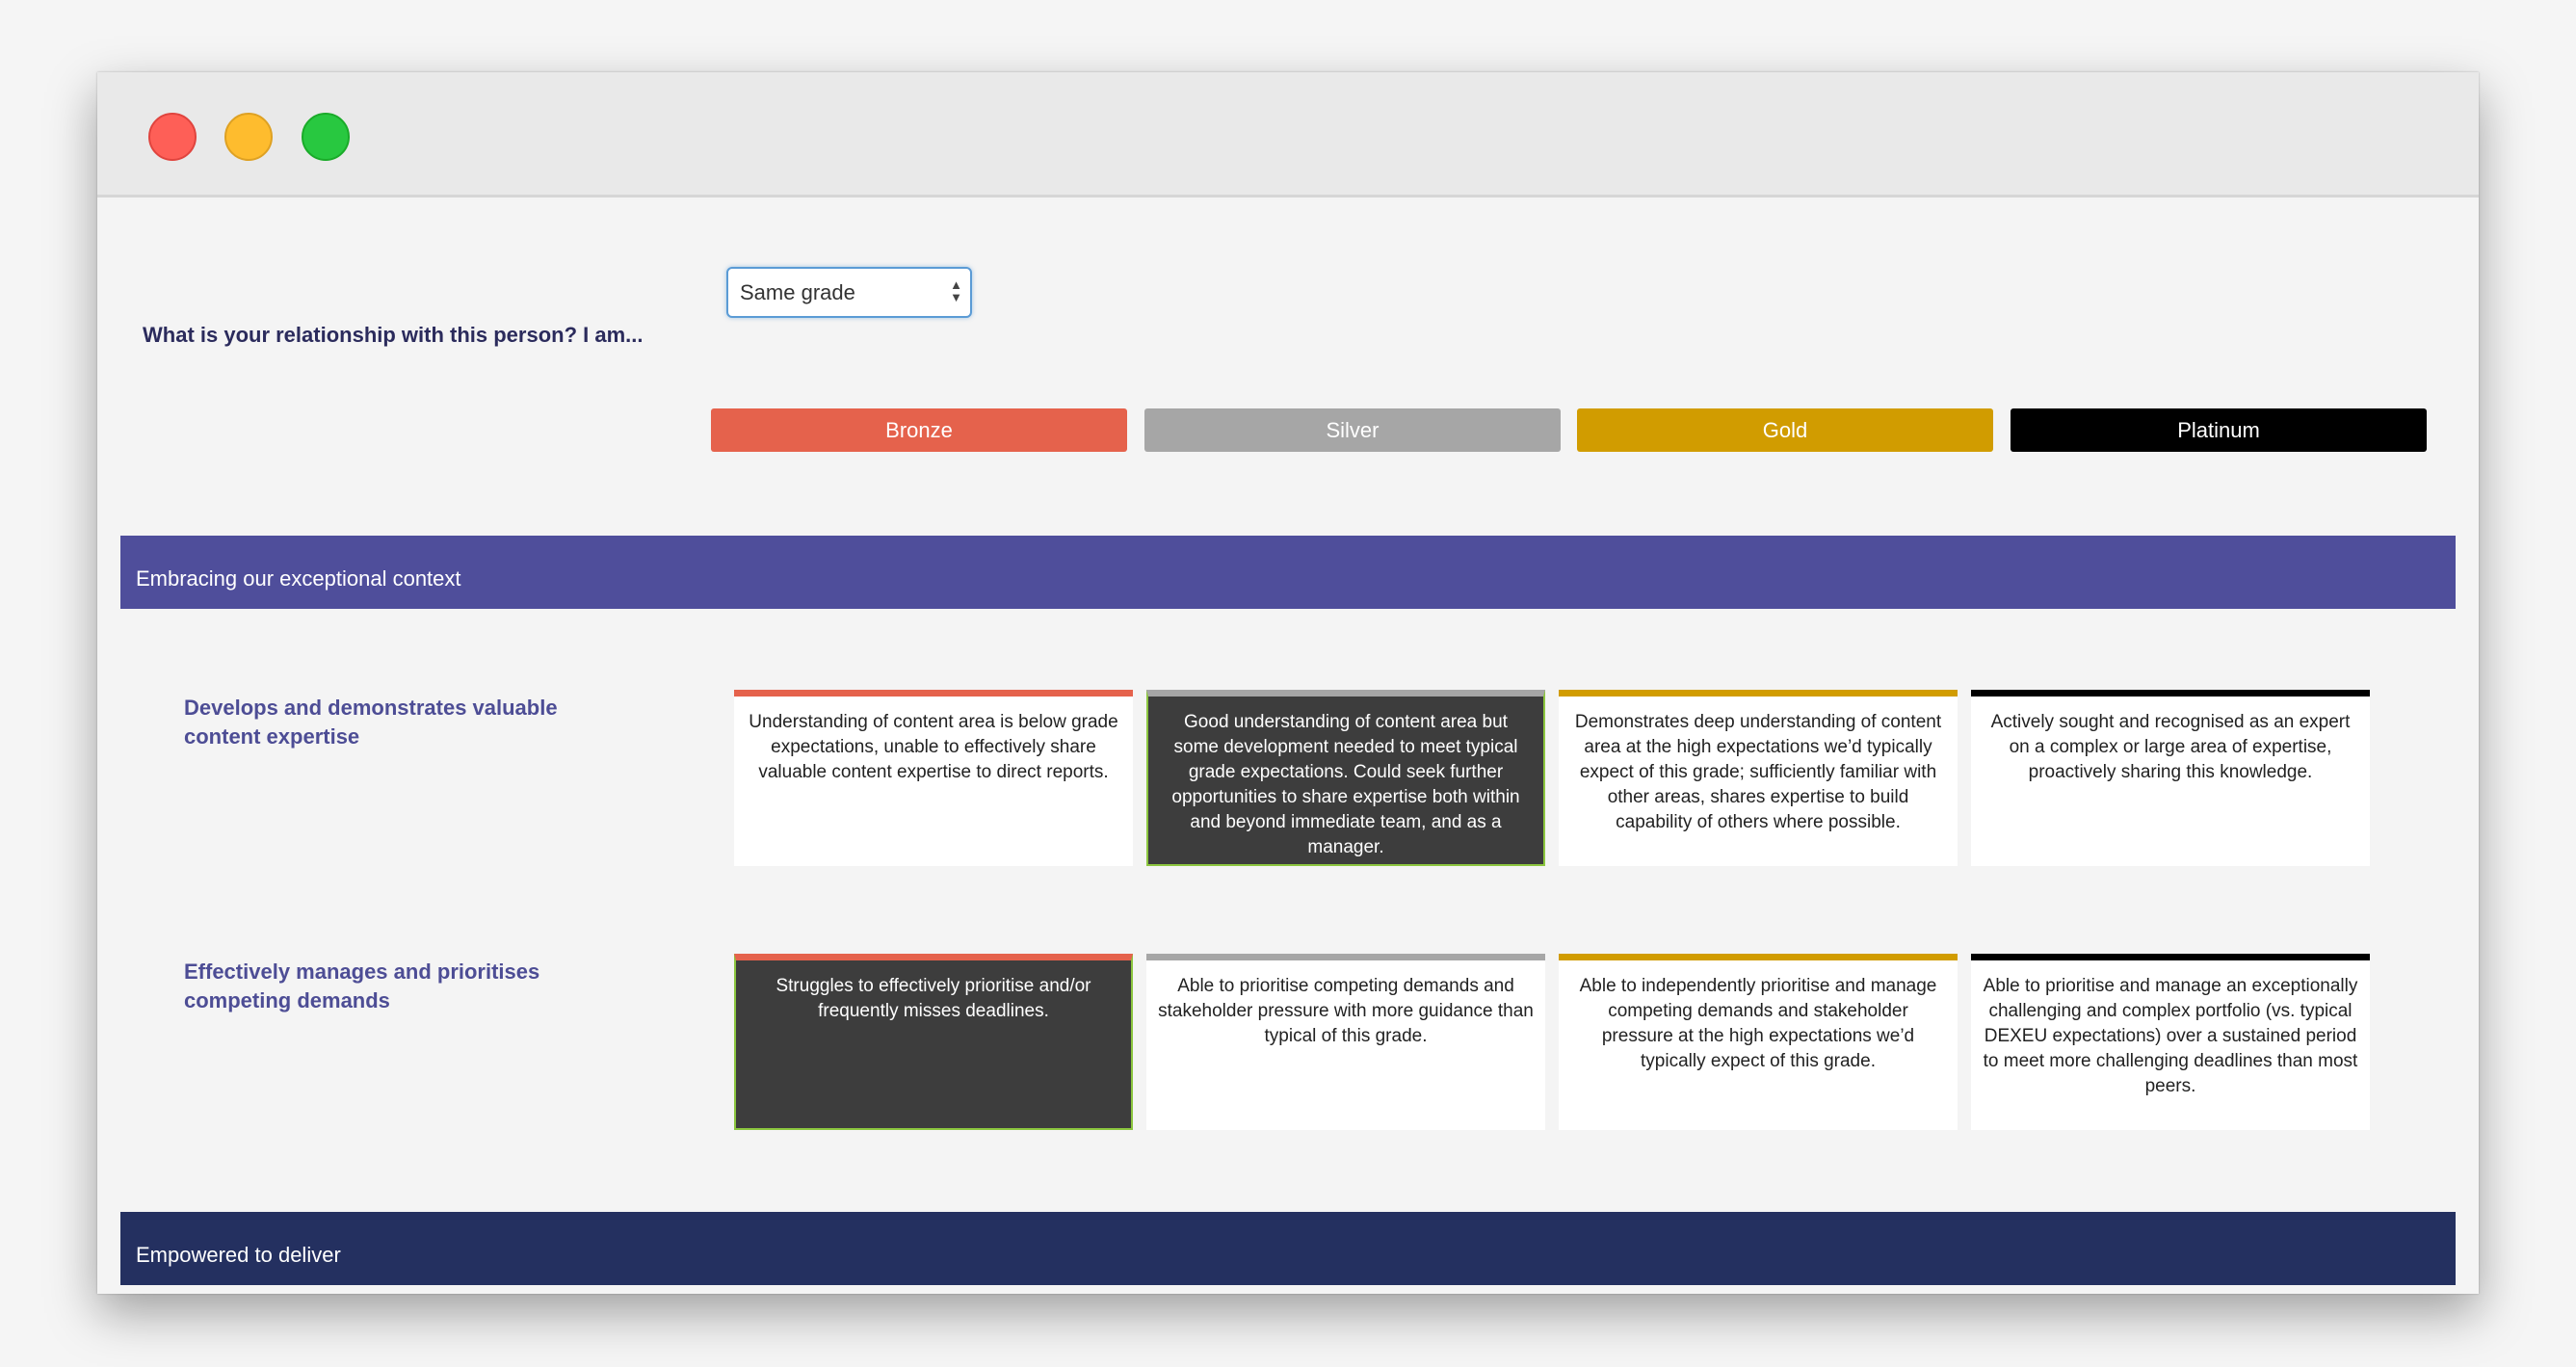 The image size is (2576, 1367). I want to click on tier-bronze-button: Bronze, so click(919, 430).